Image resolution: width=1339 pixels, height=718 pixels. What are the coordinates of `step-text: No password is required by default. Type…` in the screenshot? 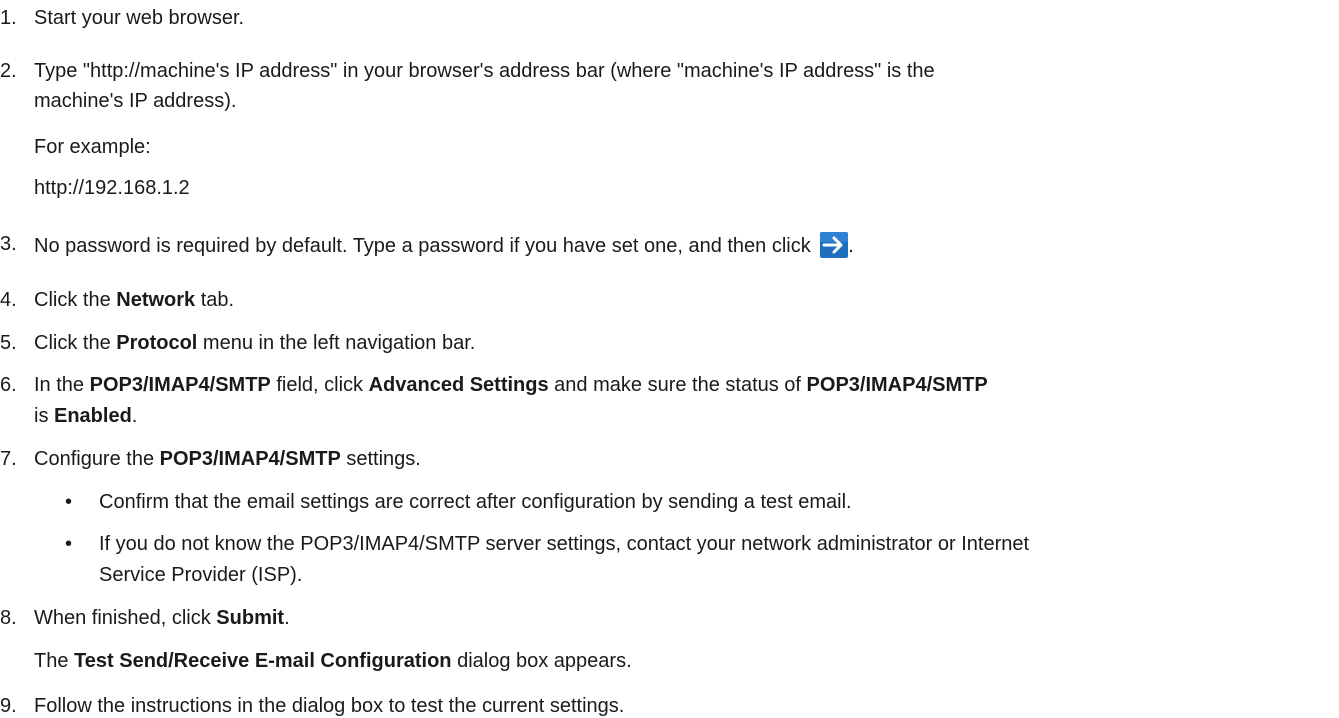 It's located at (444, 245).